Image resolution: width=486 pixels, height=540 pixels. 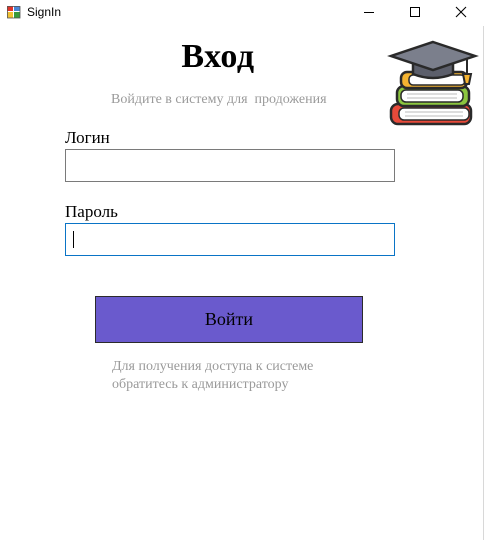 I want to click on page-title: Вход, so click(x=218, y=56).